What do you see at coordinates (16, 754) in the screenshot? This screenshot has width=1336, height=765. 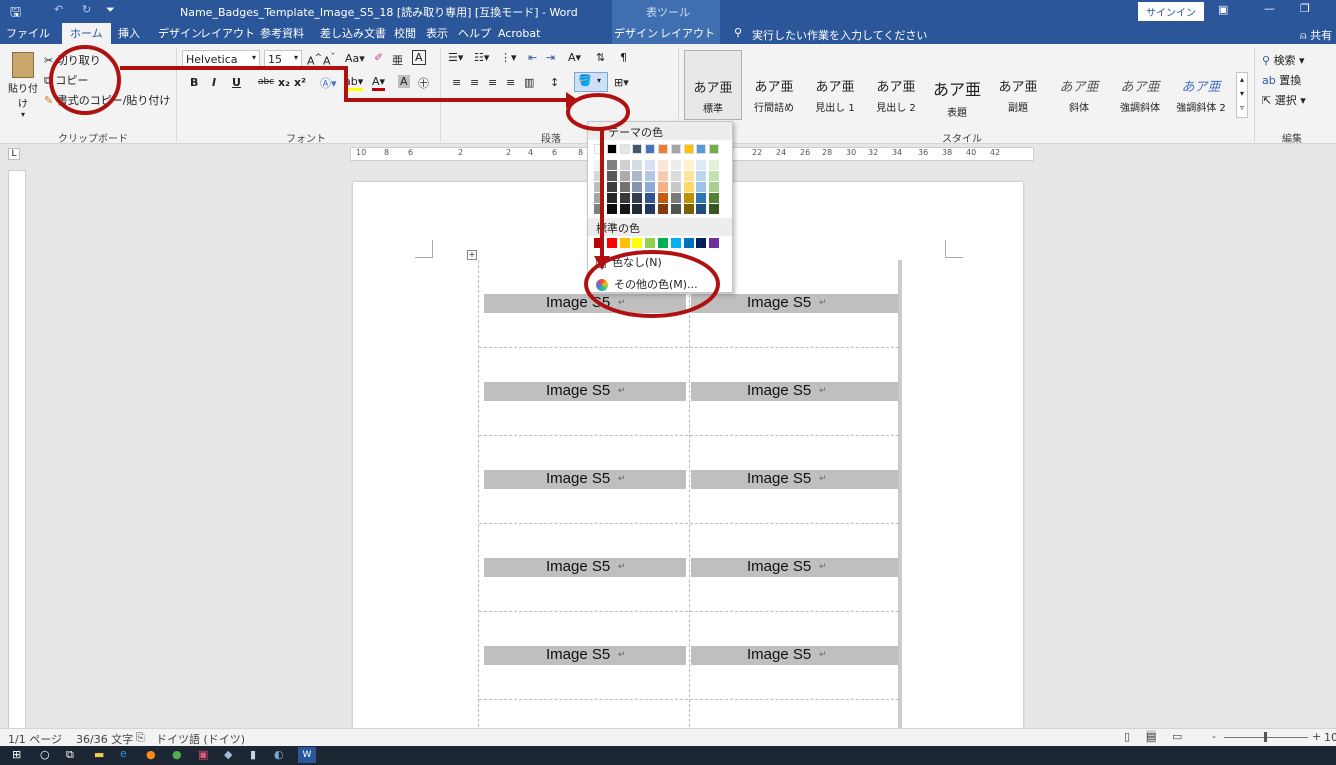 I see `windows-start-icon: ⊞` at bounding box center [16, 754].